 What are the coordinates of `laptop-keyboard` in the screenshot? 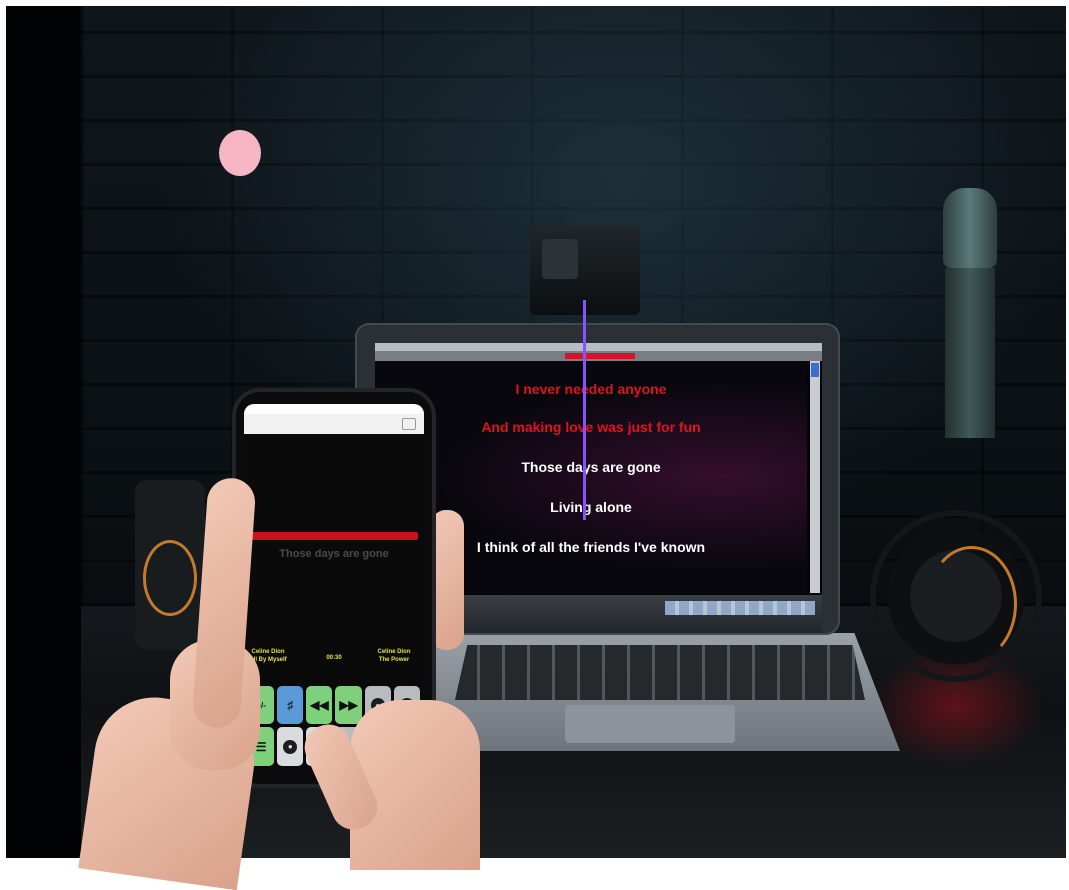 It's located at (660, 672).